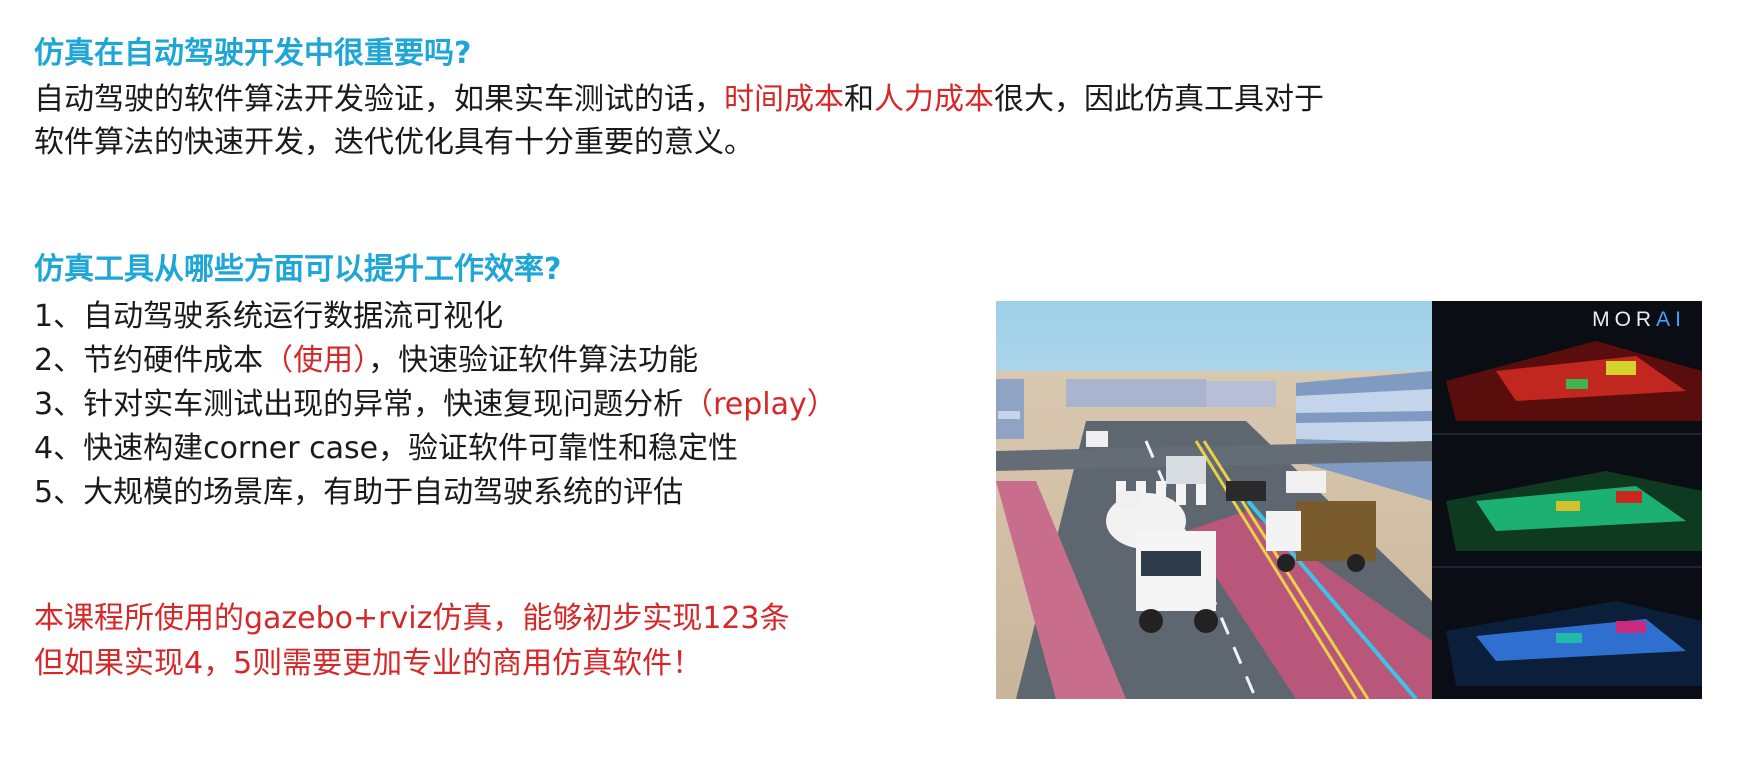 This screenshot has width=1745, height=769. I want to click on section-heading-efficiency: 仿真工具从哪些方面可以提升工作效率?, so click(298, 269).